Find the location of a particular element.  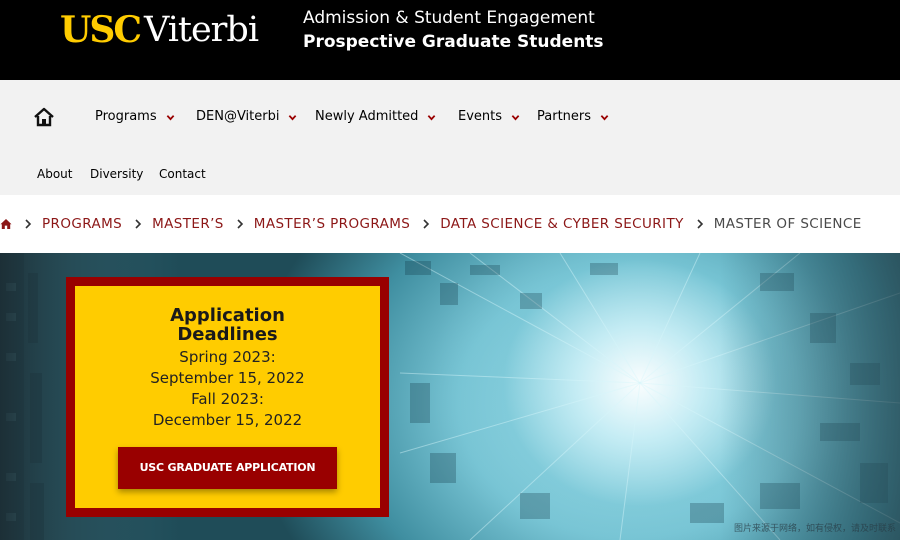

nav-newly-admitted-label: Newly Admitted is located at coordinates (367, 116).